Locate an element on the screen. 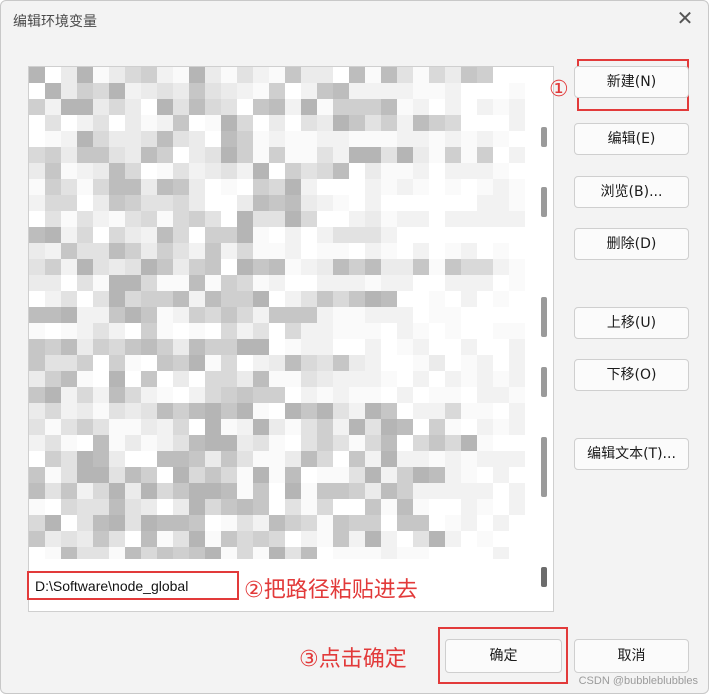 This screenshot has width=709, height=694. scrollbar is located at coordinates (544, 357).